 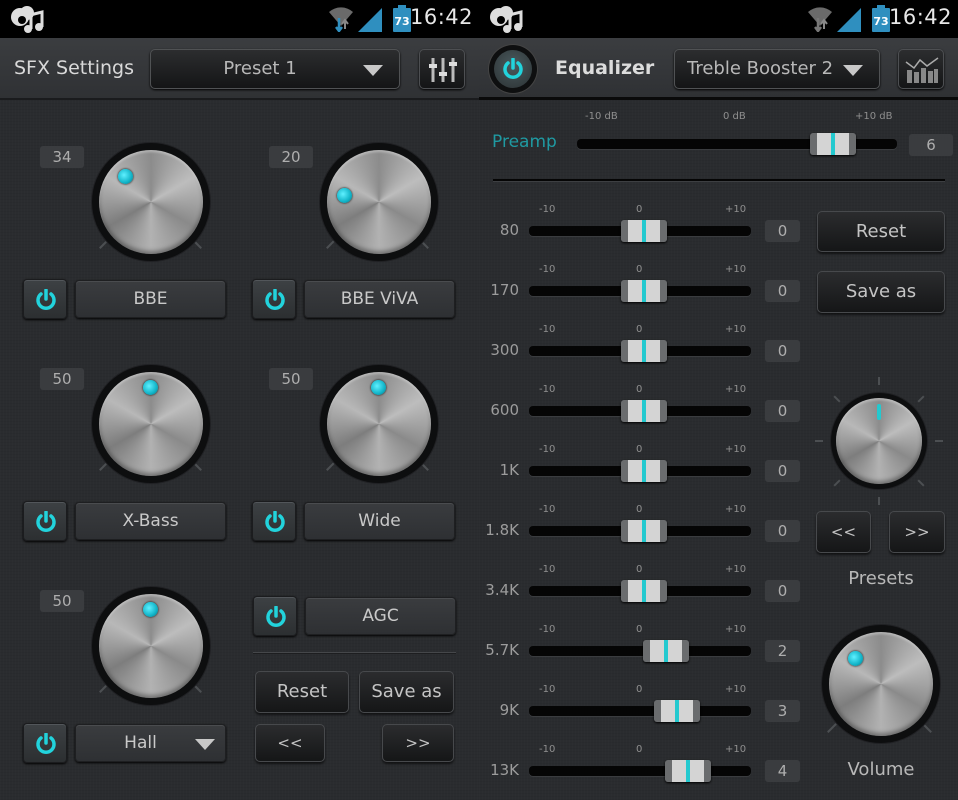 I want to click on wide-power-toggle, so click(x=274, y=521).